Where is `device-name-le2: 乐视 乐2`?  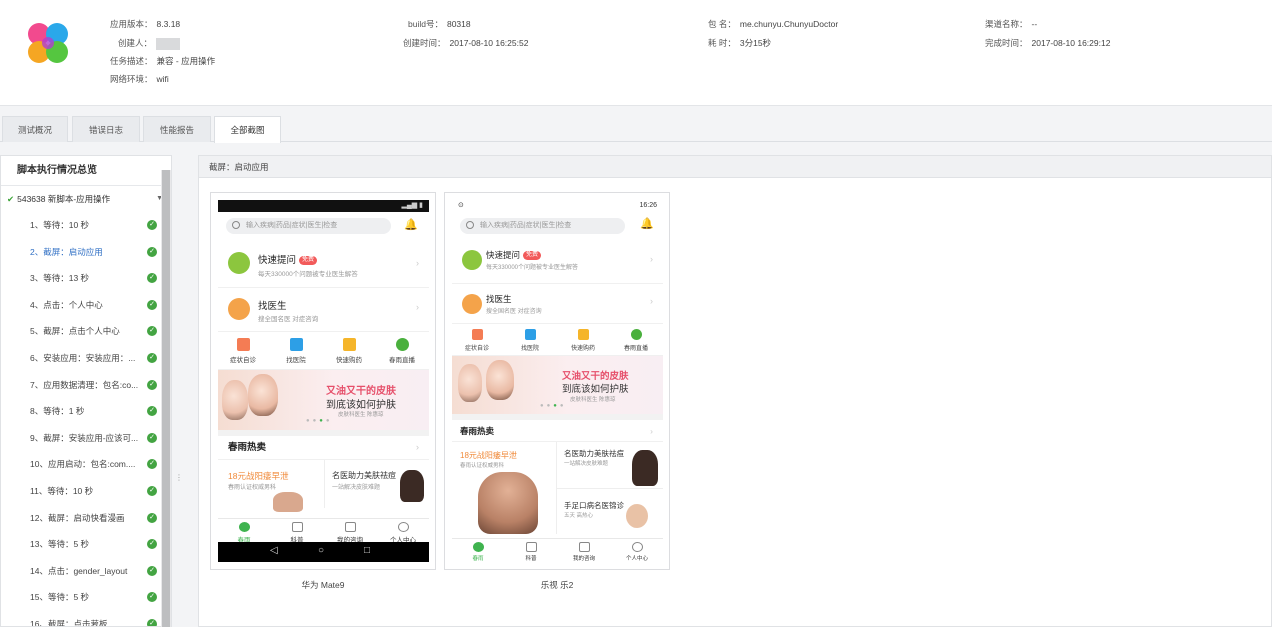 device-name-le2: 乐视 乐2 is located at coordinates (557, 585).